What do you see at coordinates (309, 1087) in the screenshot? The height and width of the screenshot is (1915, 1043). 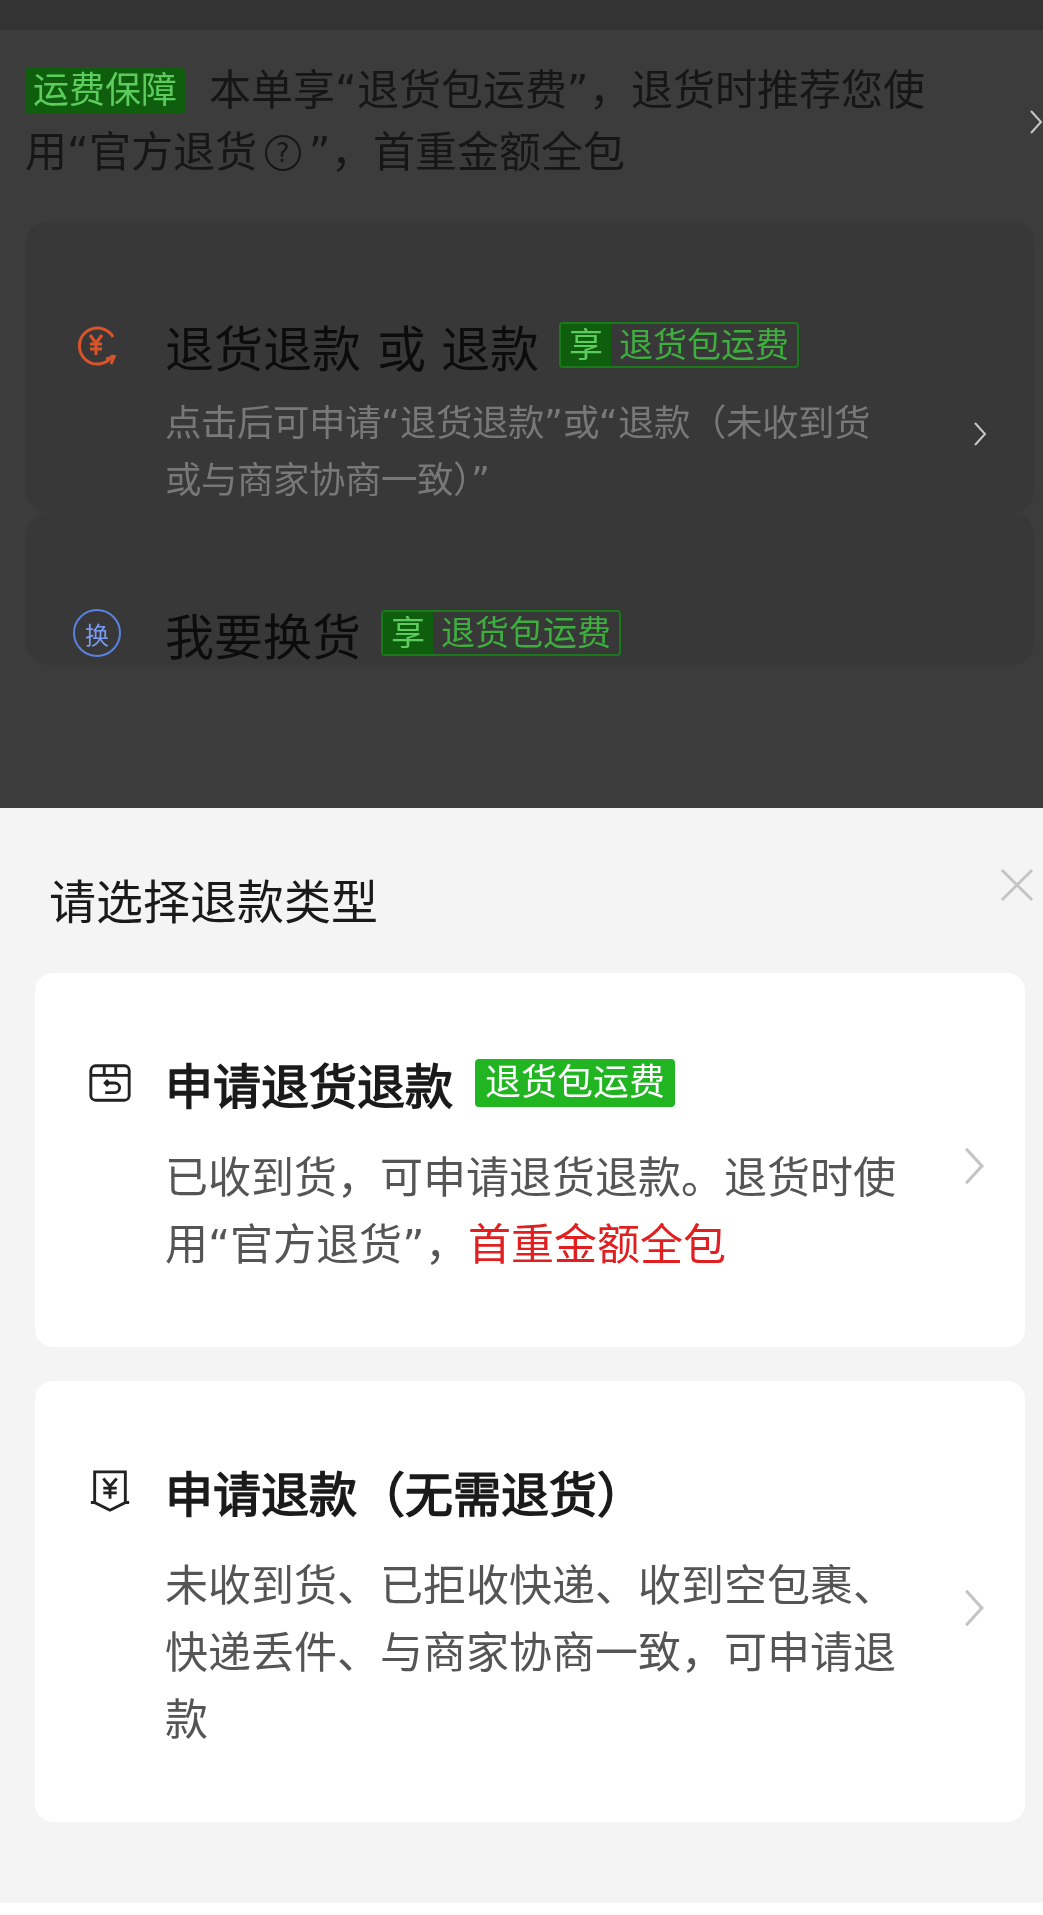 I see `option-title: 申请退货退款` at bounding box center [309, 1087].